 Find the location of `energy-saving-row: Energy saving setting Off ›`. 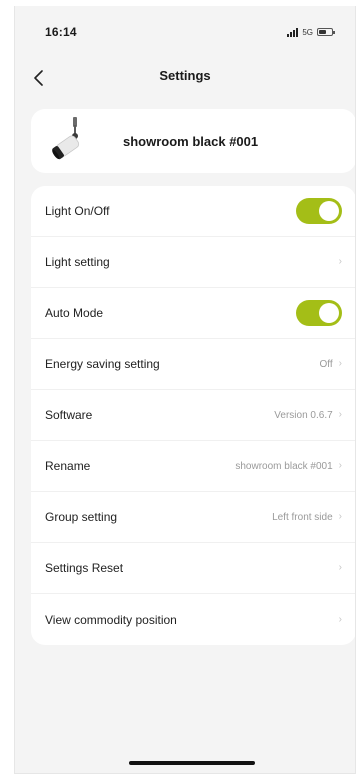

energy-saving-row: Energy saving setting Off › is located at coordinates (193, 364).